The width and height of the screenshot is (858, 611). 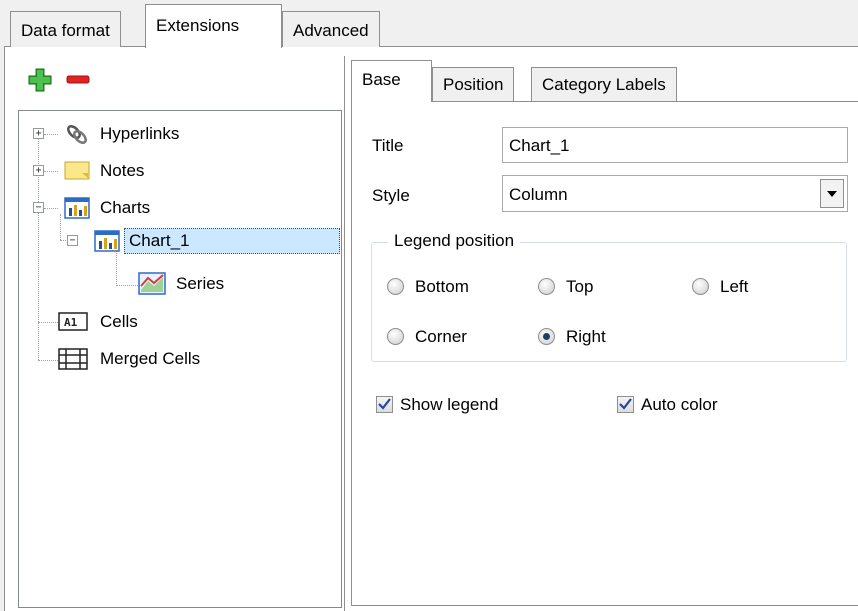 I want to click on tab-position-label: Position, so click(x=473, y=84).